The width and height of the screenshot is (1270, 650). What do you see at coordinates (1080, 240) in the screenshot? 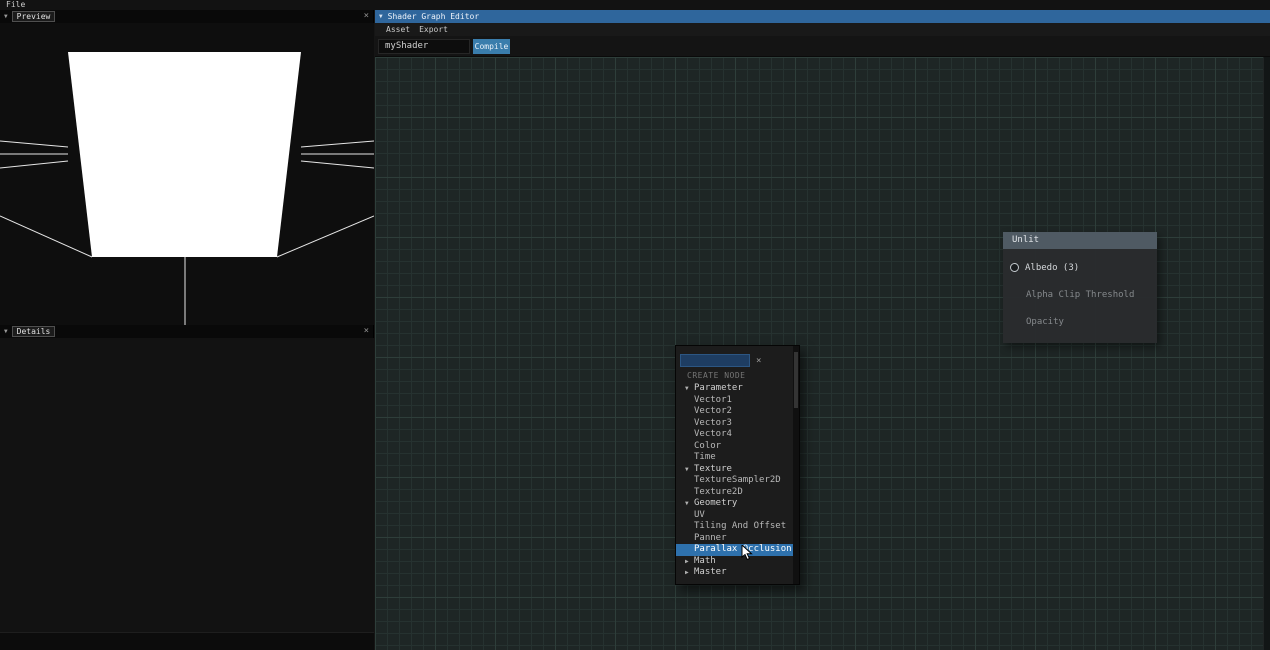
I see `unlit-node-header: Unlit` at bounding box center [1080, 240].